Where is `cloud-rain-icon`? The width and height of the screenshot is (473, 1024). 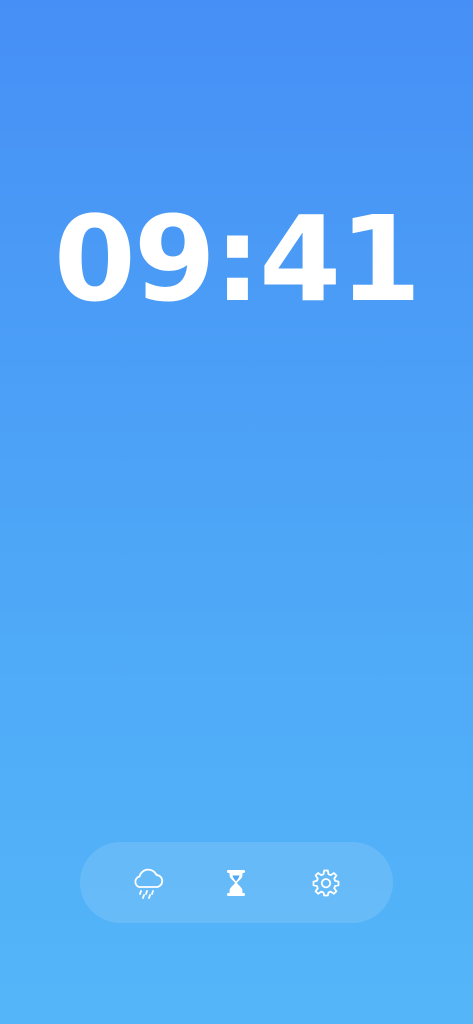
cloud-rain-icon is located at coordinates (147, 883).